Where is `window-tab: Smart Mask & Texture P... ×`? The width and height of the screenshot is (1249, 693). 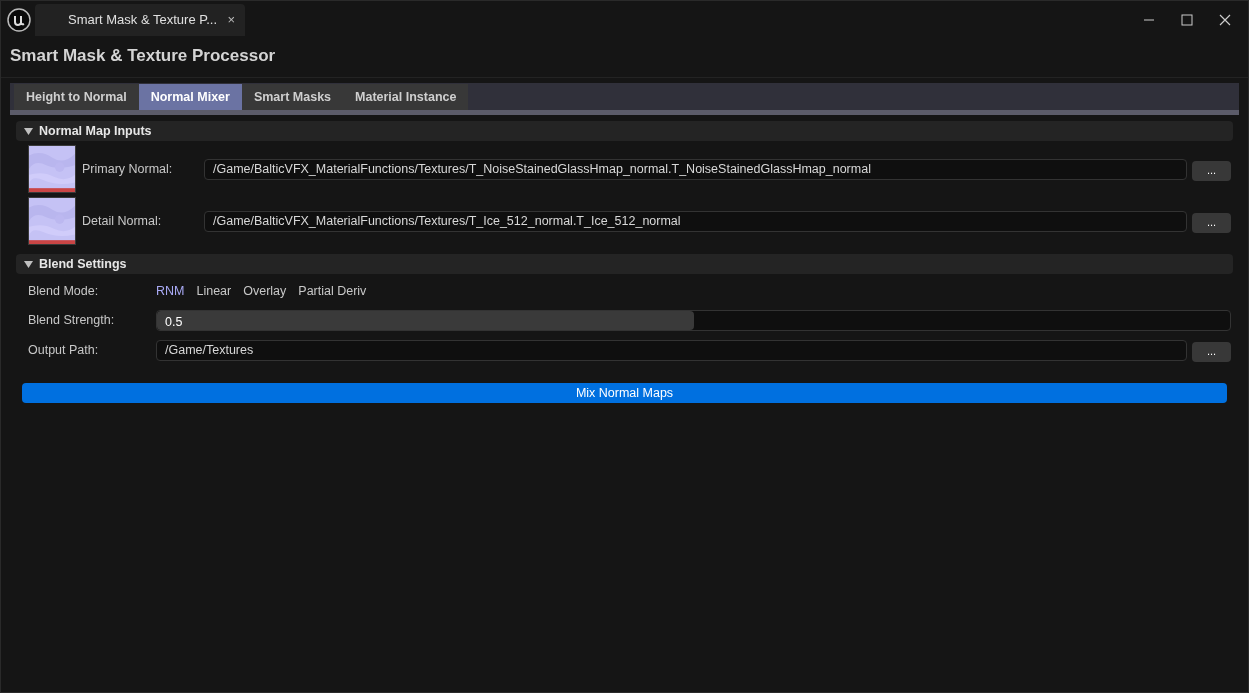 window-tab: Smart Mask & Texture P... × is located at coordinates (140, 20).